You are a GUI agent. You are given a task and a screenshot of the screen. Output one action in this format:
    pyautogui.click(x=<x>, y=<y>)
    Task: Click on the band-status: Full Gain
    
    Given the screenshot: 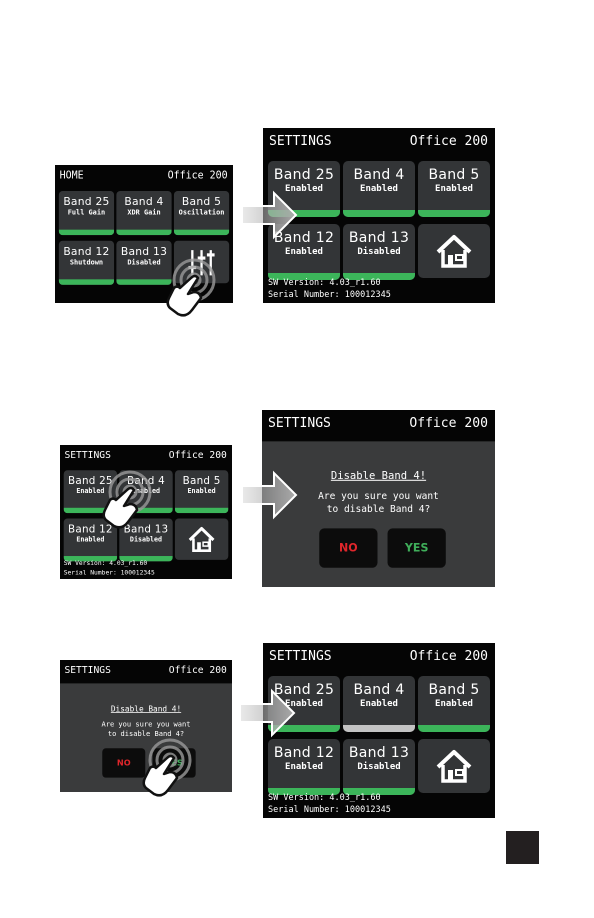 What is the action you would take?
    pyautogui.click(x=86, y=213)
    